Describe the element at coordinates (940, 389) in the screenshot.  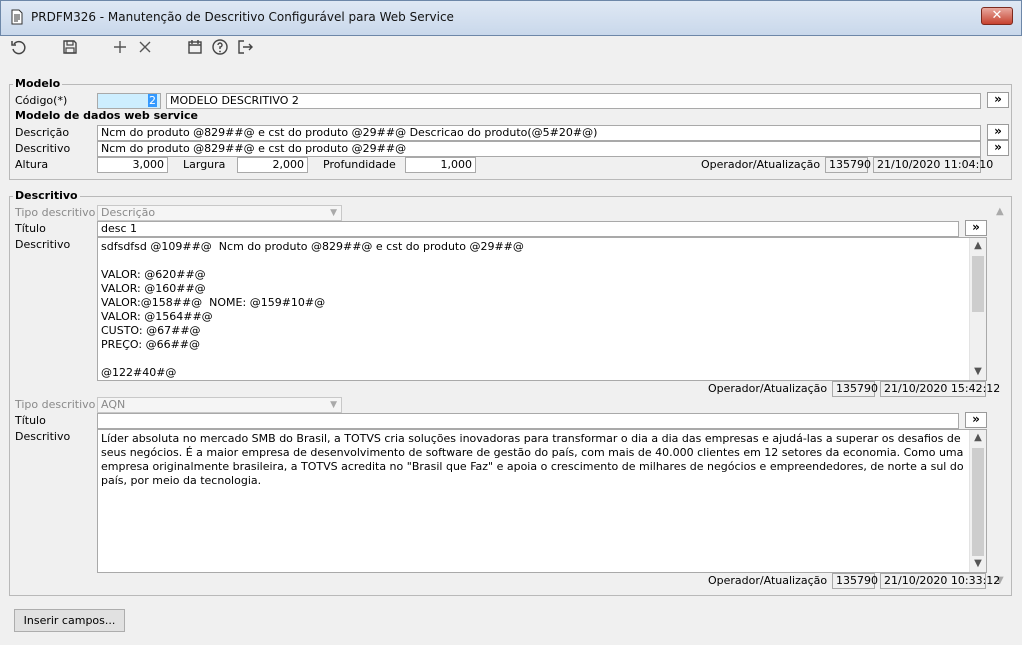
I see `timestamp-value-1: 21/10/2020 15:42:12` at that location.